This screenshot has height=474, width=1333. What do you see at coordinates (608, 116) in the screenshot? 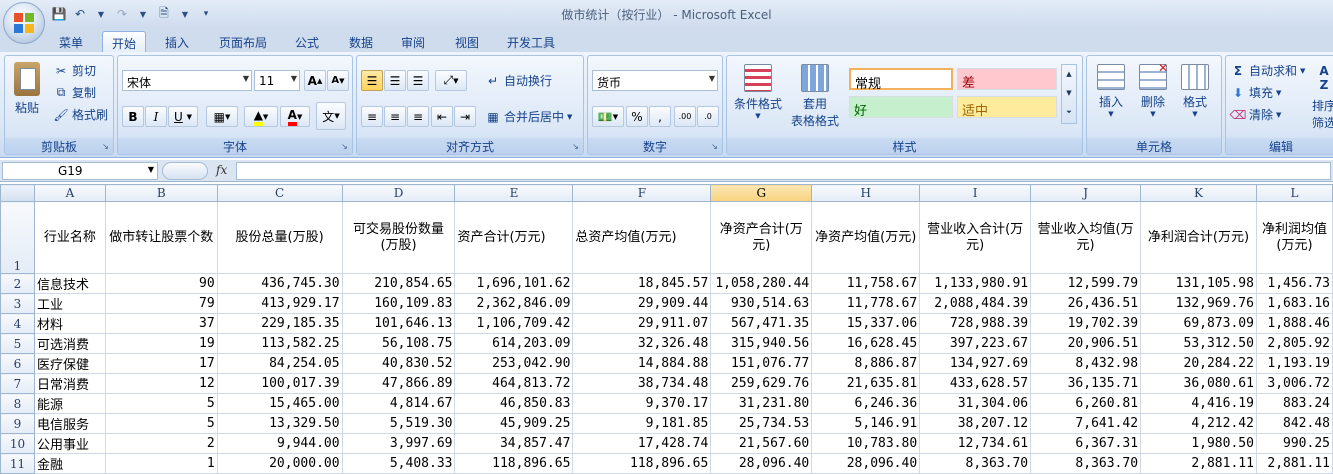
I see `accounting-format-button: 💵 ▼` at bounding box center [608, 116].